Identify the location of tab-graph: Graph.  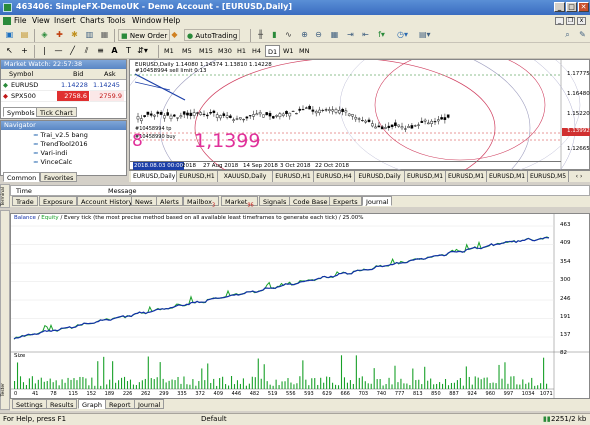
(92, 404).